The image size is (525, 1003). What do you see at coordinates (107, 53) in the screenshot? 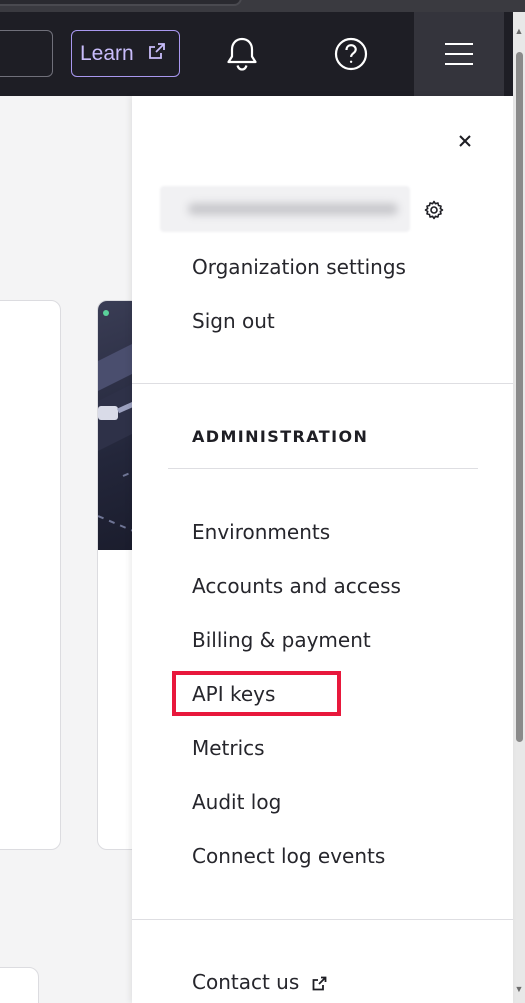
I see `learn-label: Learn` at bounding box center [107, 53].